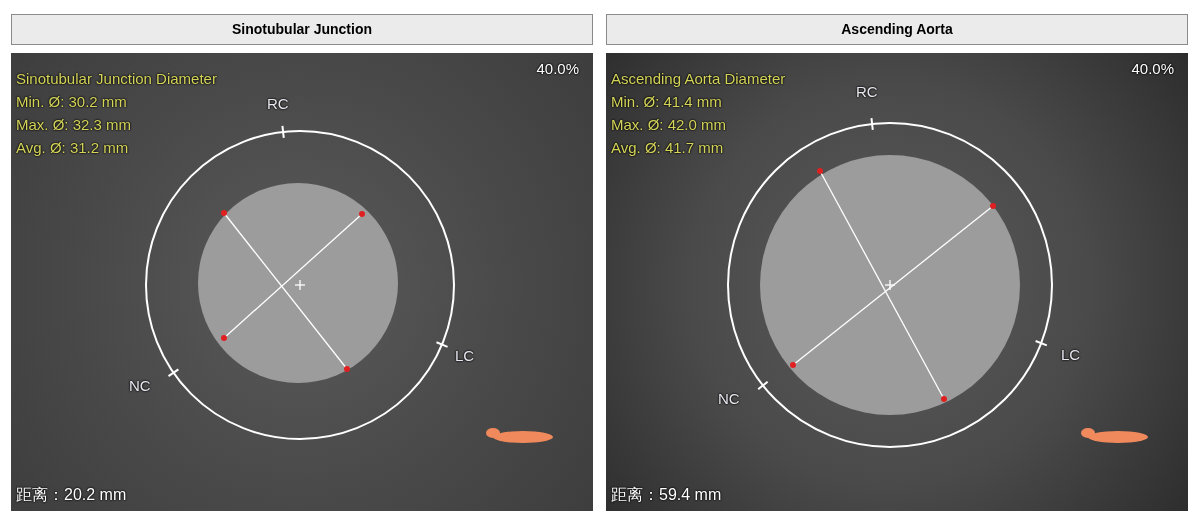 This screenshot has height=522, width=1199. What do you see at coordinates (116, 79) in the screenshot?
I see `measurement-title: Sinotubular Junction Diameter` at bounding box center [116, 79].